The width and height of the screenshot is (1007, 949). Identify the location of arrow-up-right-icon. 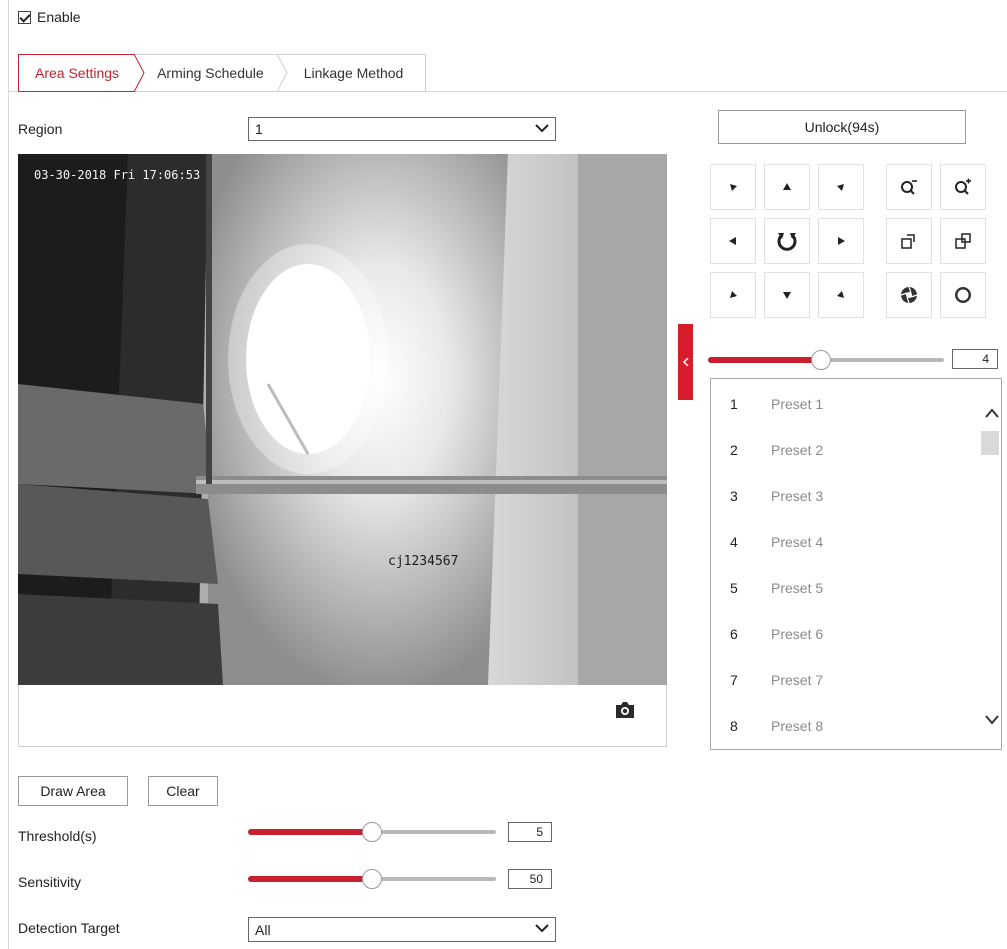
(840, 187).